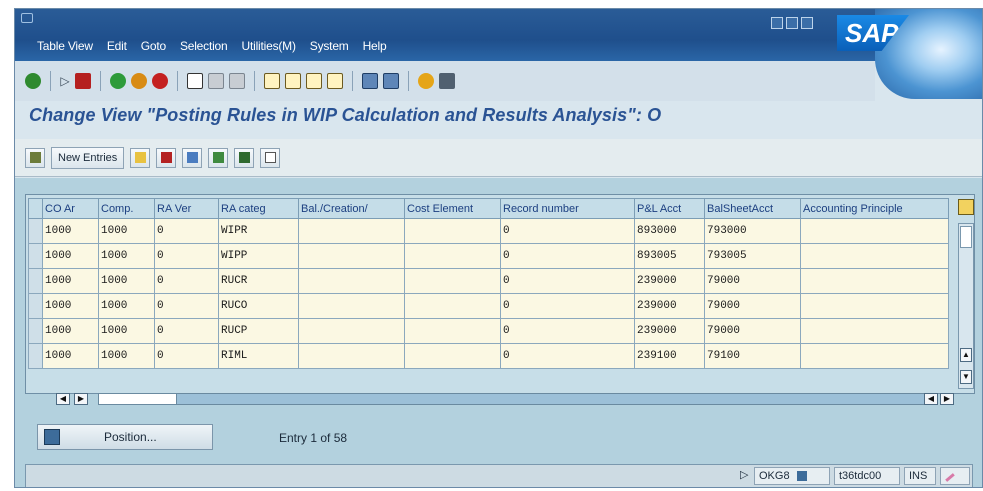 The height and width of the screenshot is (491, 983). What do you see at coordinates (27, 18) in the screenshot?
I see `system-menu-icon` at bounding box center [27, 18].